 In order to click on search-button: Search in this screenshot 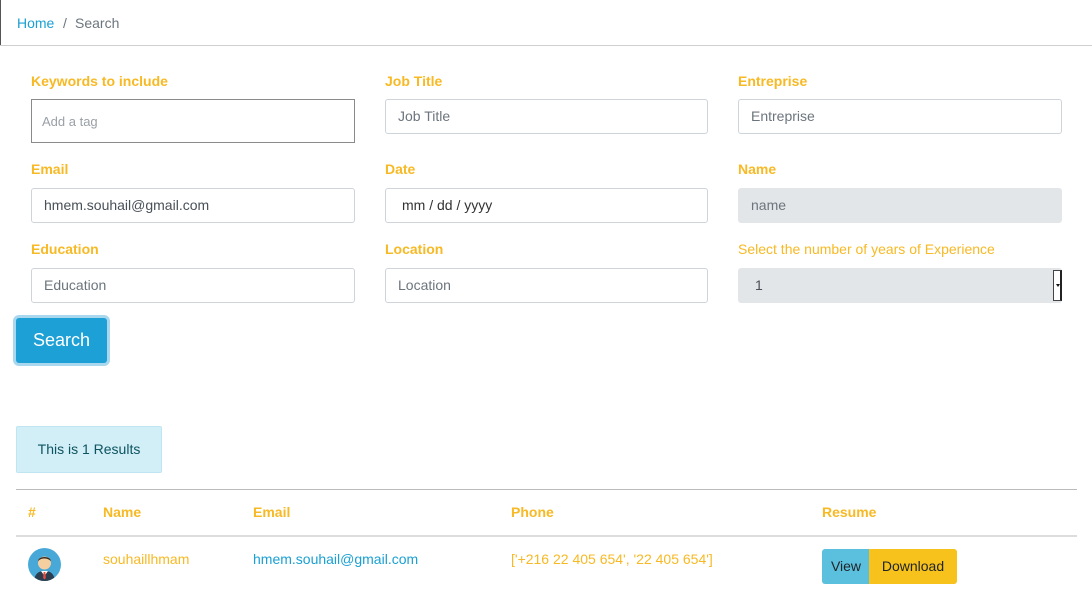, I will do `click(61, 340)`.